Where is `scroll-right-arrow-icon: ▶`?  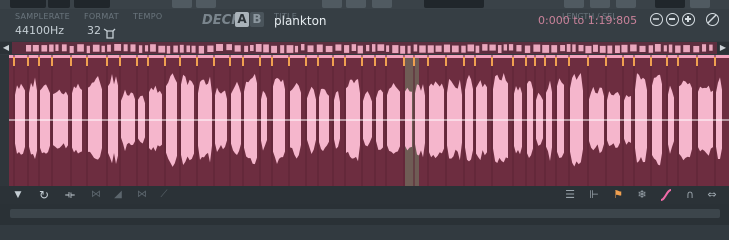 scroll-right-arrow-icon: ▶ is located at coordinates (723, 48).